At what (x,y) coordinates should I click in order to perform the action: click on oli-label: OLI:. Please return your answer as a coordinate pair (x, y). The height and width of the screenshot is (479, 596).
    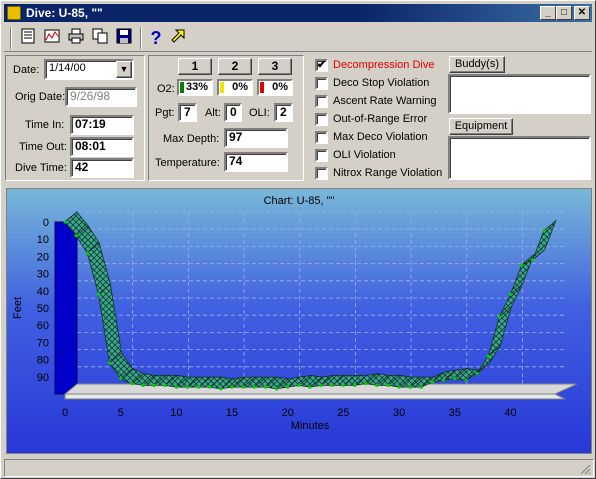
    Looking at the image, I should click on (259, 113).